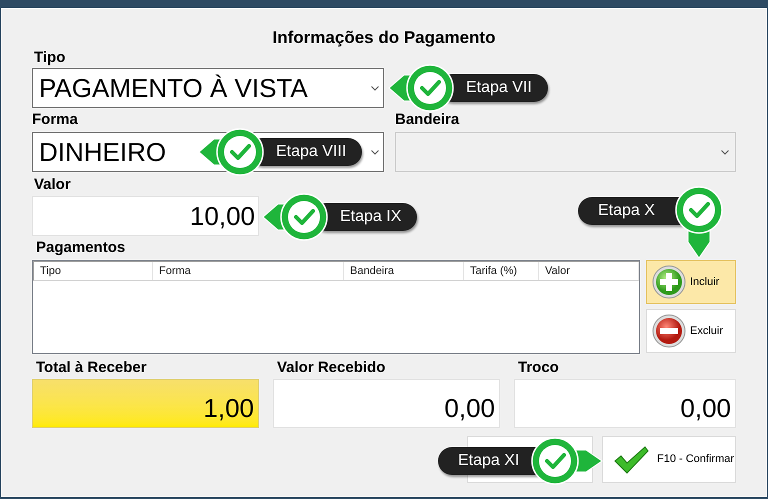 The image size is (768, 499). Describe the element at coordinates (81, 248) in the screenshot. I see `field-label: Pagamentos` at that location.